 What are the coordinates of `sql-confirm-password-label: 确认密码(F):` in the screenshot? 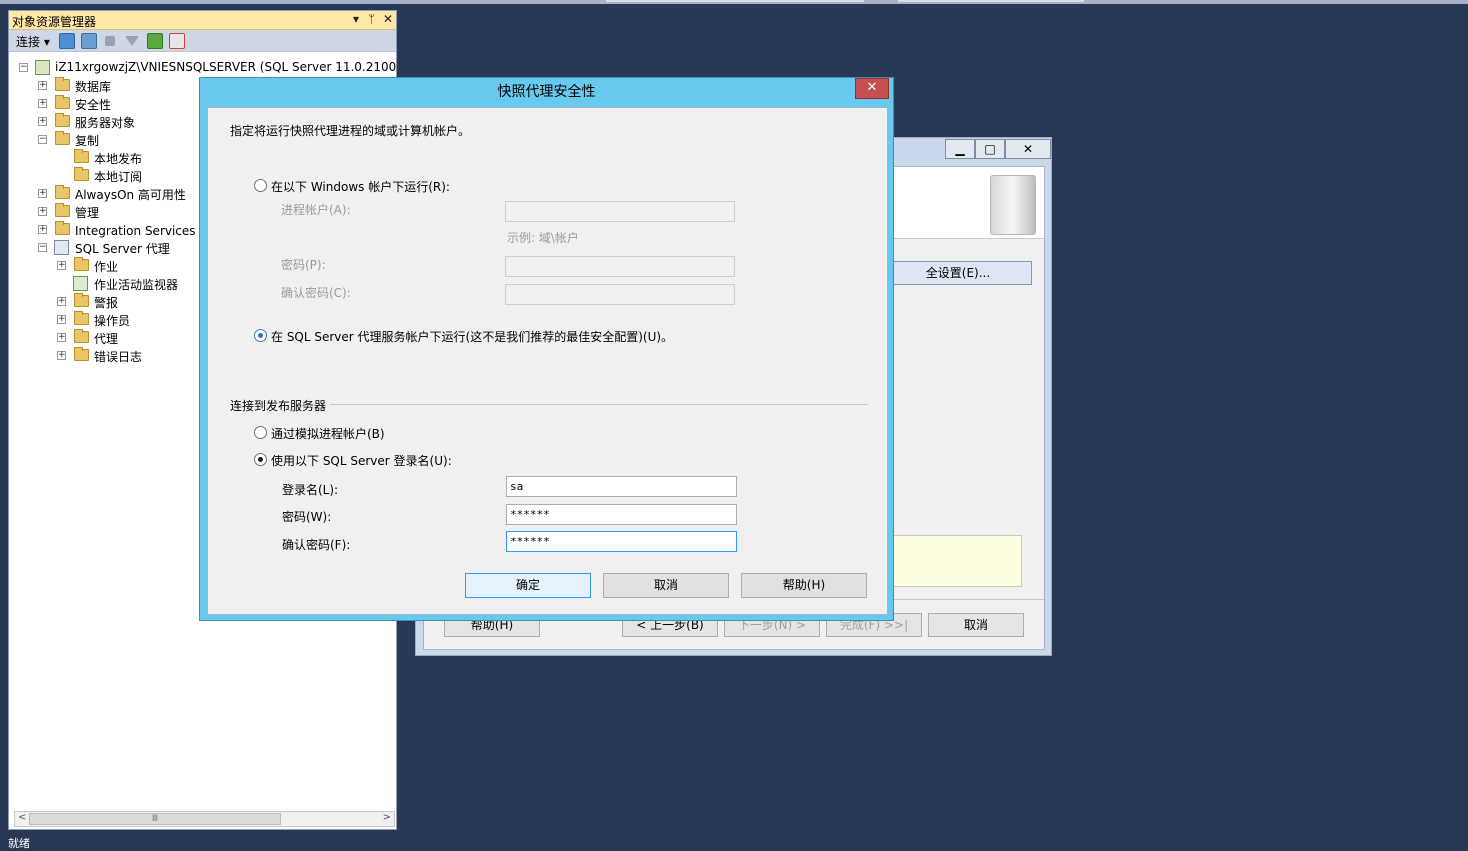 It's located at (316, 545).